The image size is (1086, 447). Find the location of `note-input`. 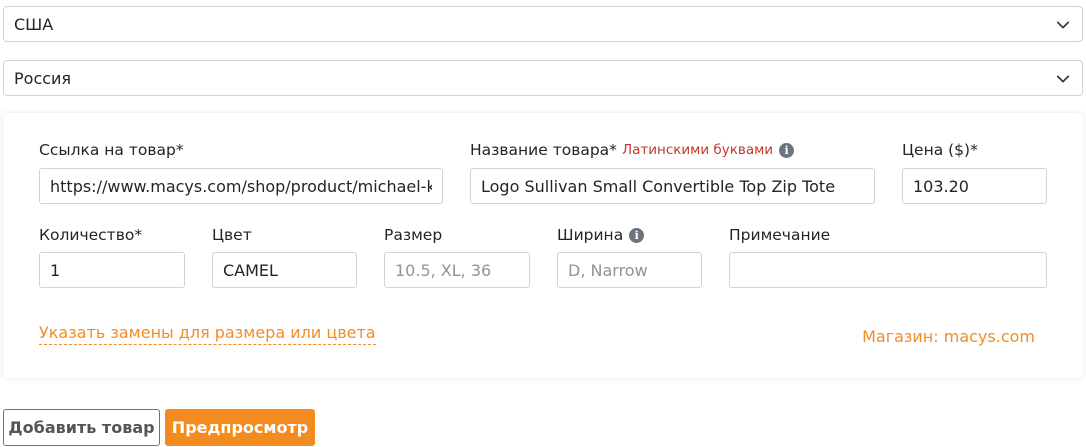

note-input is located at coordinates (888, 270).